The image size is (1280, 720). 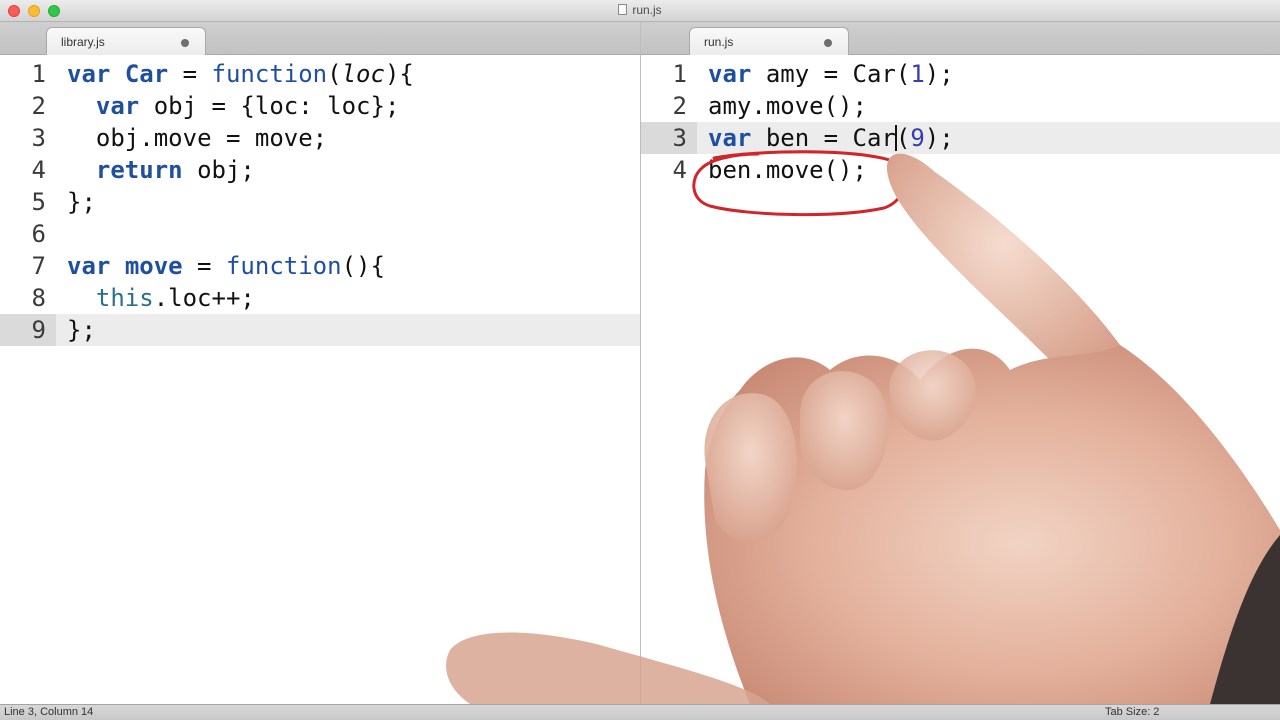 I want to click on code-text: var Car = function(loc){, so click(x=240, y=74).